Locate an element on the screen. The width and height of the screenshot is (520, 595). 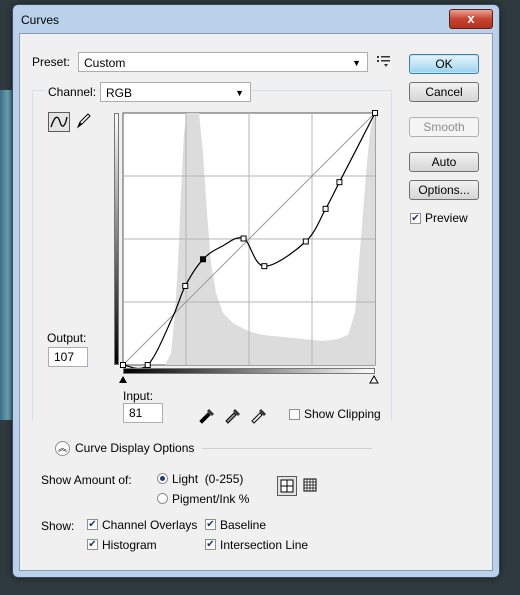
histogram-label: Histogram is located at coordinates (129, 545).